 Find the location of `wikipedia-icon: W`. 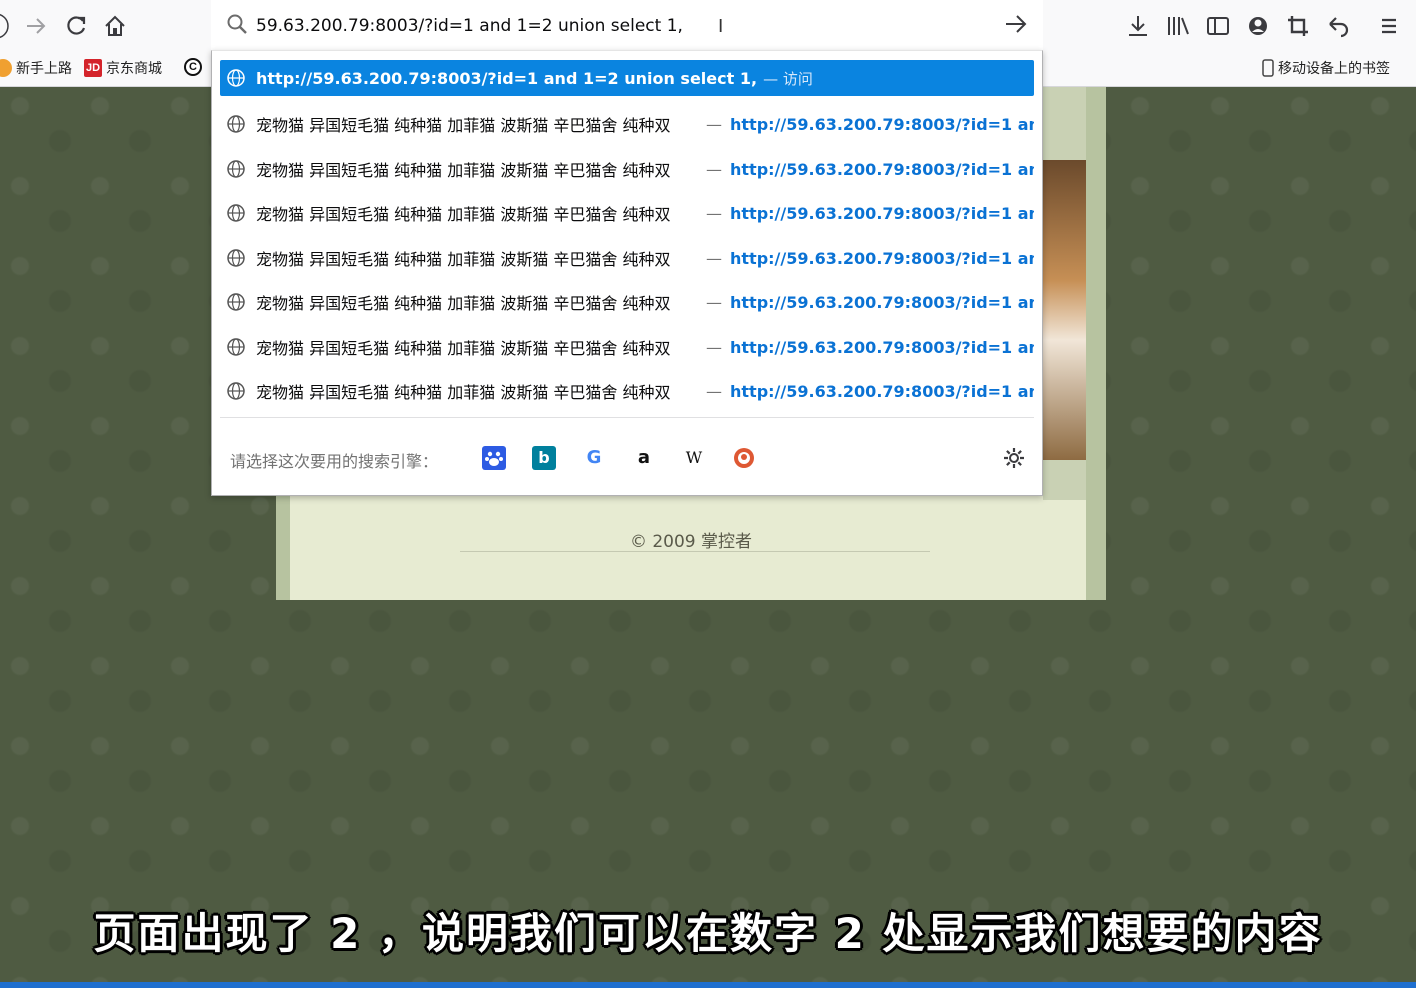

wikipedia-icon: W is located at coordinates (694, 458).